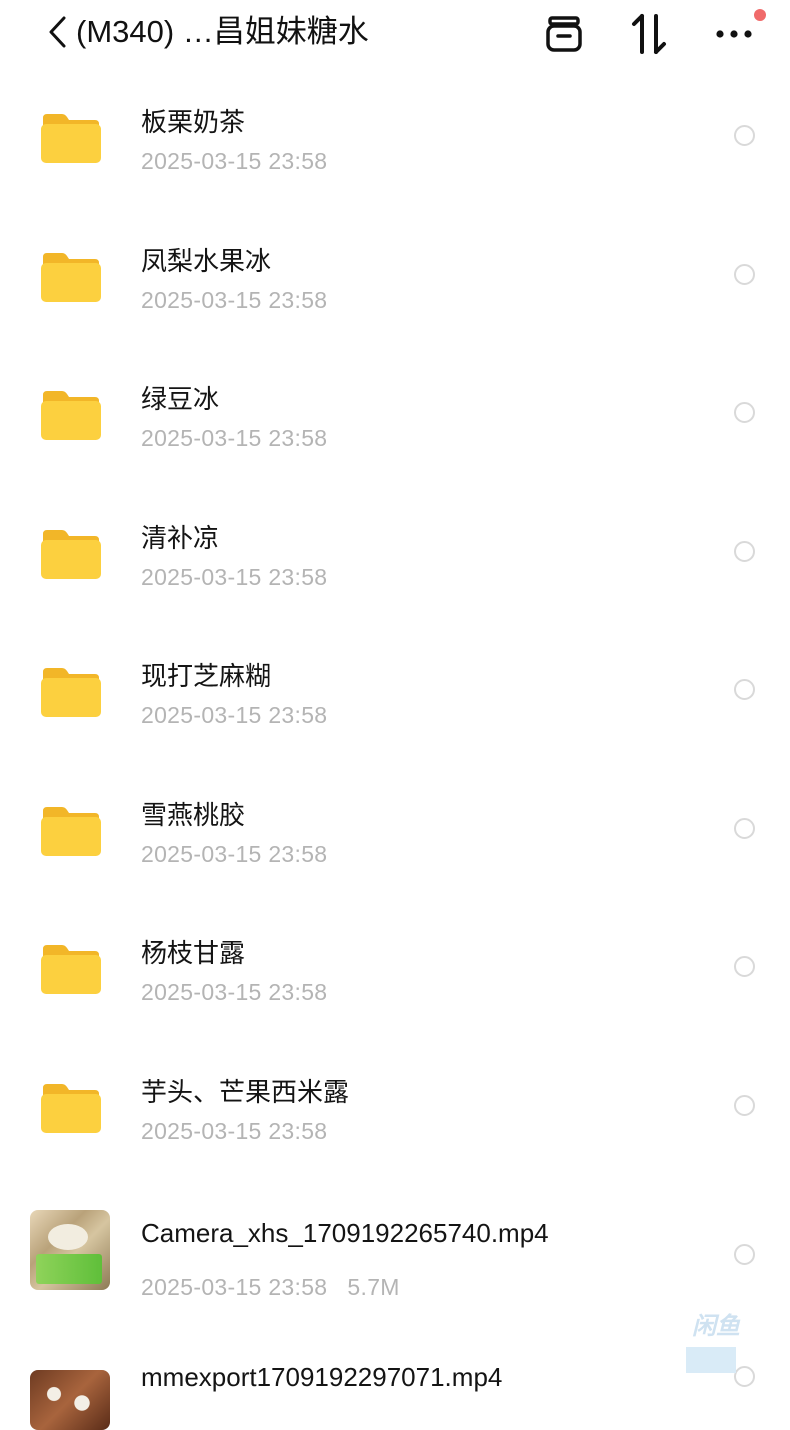  I want to click on folder-row: 绿豆冰 2025-03-15 23:58, so click(395, 414).